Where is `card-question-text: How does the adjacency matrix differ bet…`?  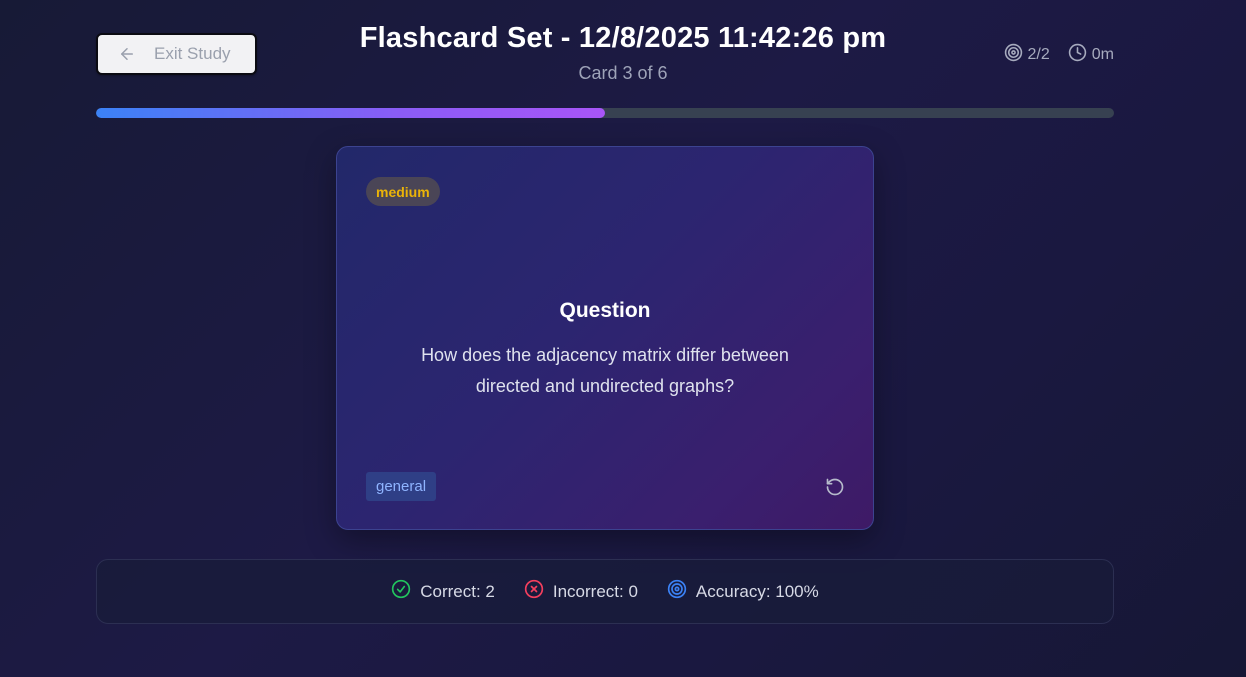
card-question-text: How does the adjacency matrix differ bet… is located at coordinates (605, 370).